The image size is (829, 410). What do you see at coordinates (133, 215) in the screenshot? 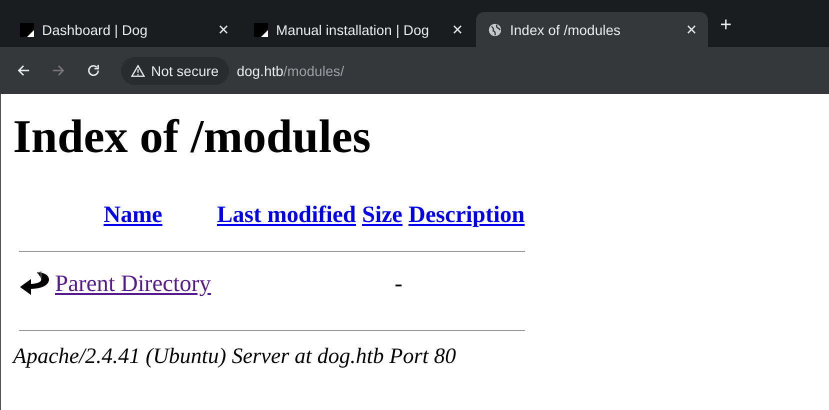
I see `column-sort-link: Name` at bounding box center [133, 215].